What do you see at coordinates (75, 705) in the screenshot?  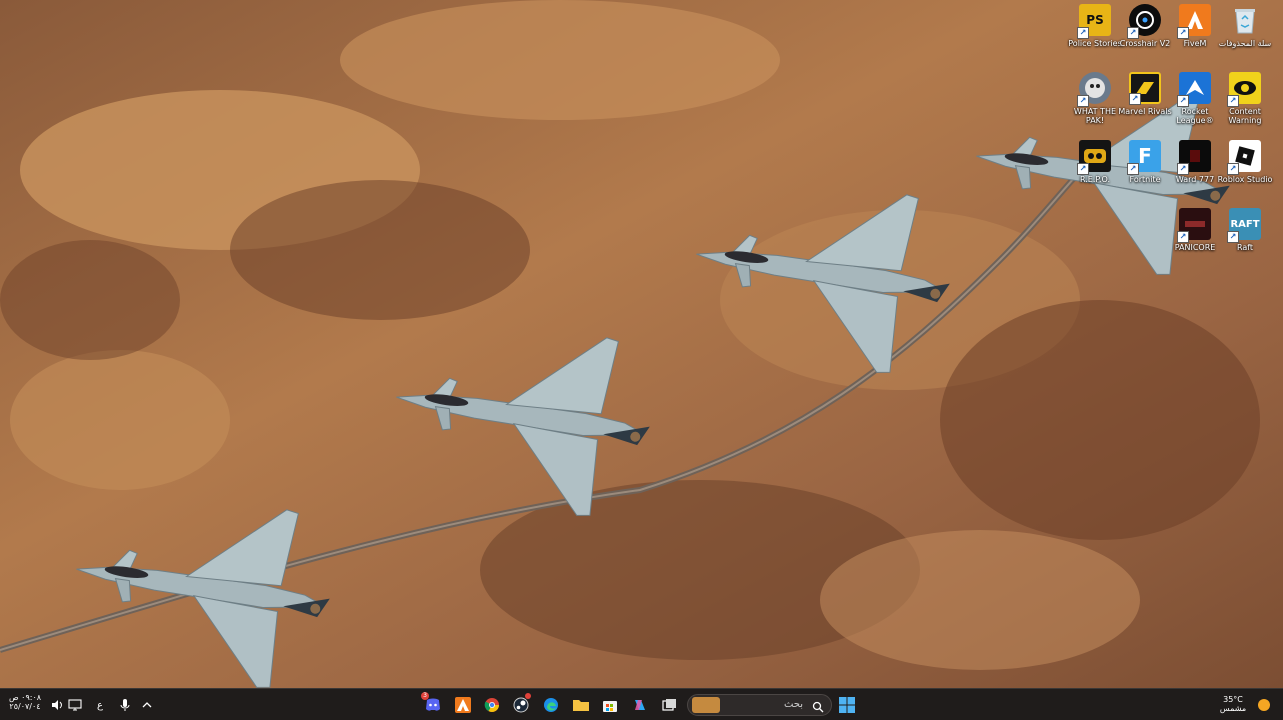 I see `network-icon` at bounding box center [75, 705].